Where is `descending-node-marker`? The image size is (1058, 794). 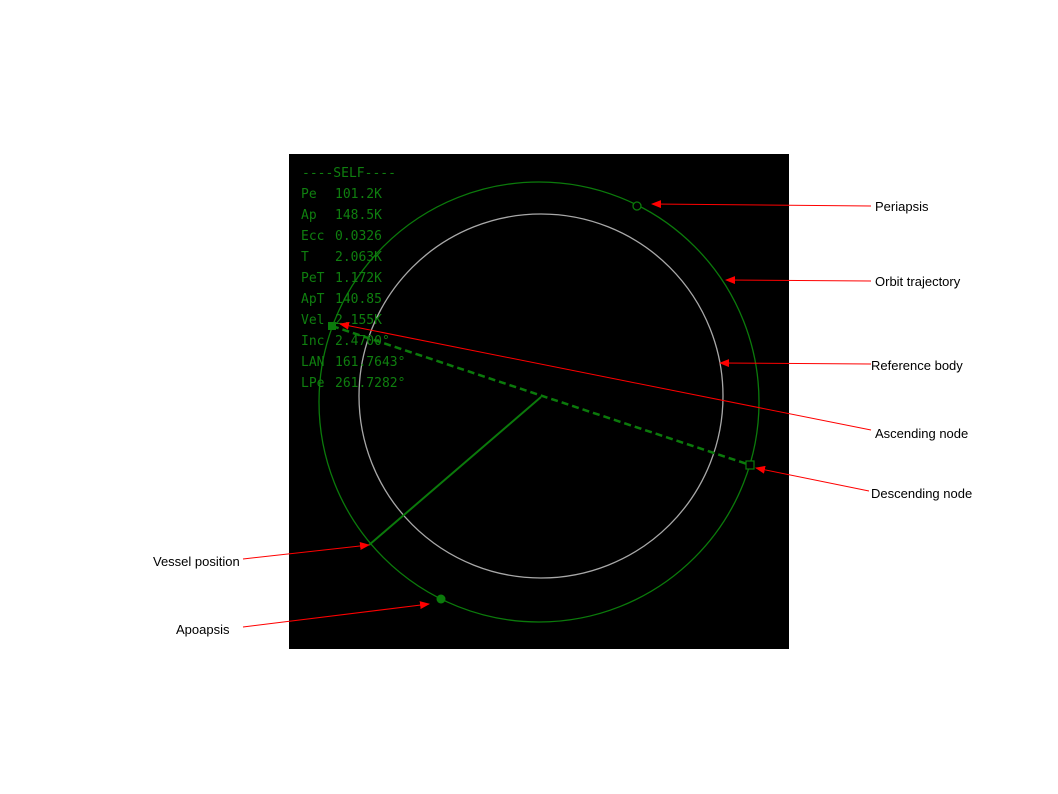 descending-node-marker is located at coordinates (750, 465).